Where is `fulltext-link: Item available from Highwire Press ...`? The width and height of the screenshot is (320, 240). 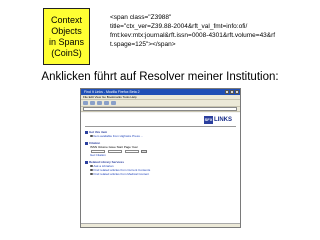 fulltext-link: Item available from Highwire Press ... is located at coordinates (119, 136).